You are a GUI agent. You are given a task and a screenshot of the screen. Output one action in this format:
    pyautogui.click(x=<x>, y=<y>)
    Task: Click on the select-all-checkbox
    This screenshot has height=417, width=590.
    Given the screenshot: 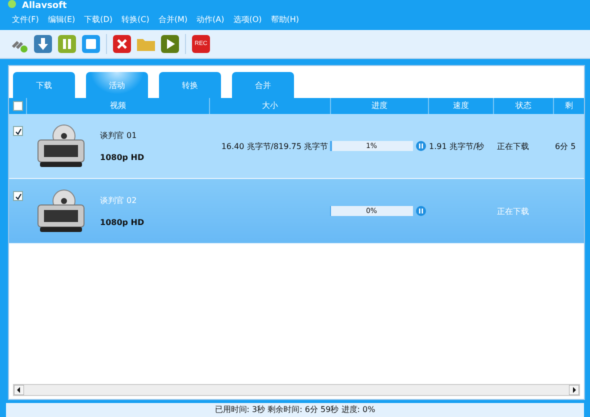 What is the action you would take?
    pyautogui.click(x=18, y=106)
    